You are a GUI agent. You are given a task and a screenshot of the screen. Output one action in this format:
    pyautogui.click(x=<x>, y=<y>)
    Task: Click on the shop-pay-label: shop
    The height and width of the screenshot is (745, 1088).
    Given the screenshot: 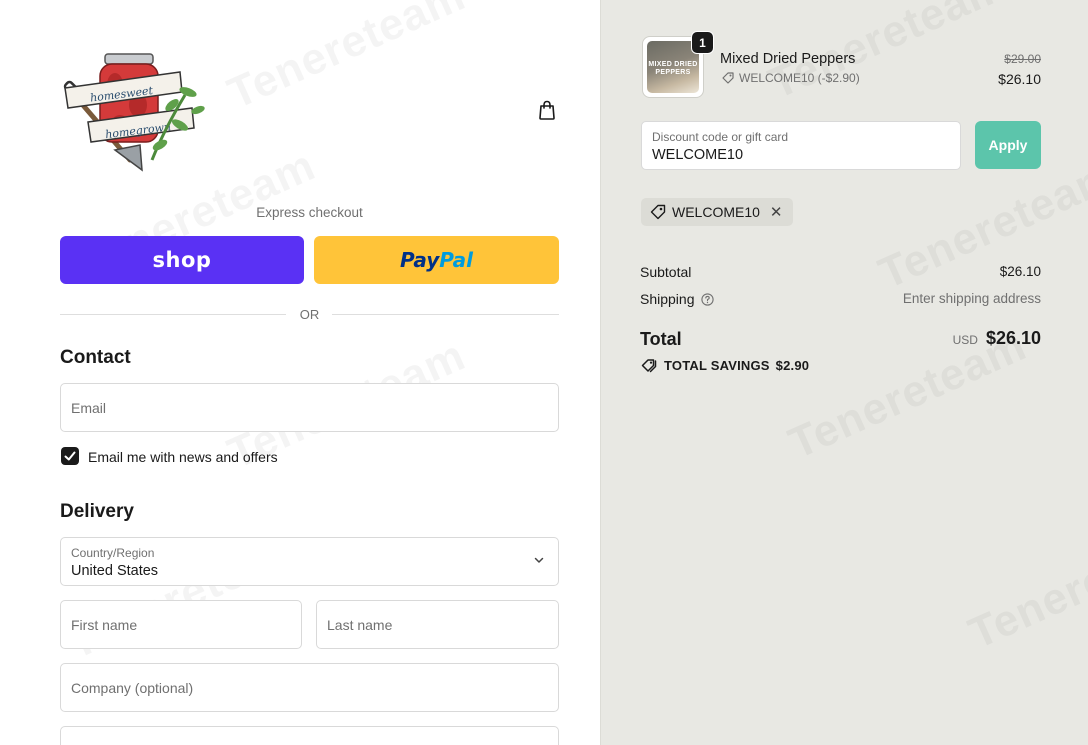 What is the action you would take?
    pyautogui.click(x=182, y=260)
    